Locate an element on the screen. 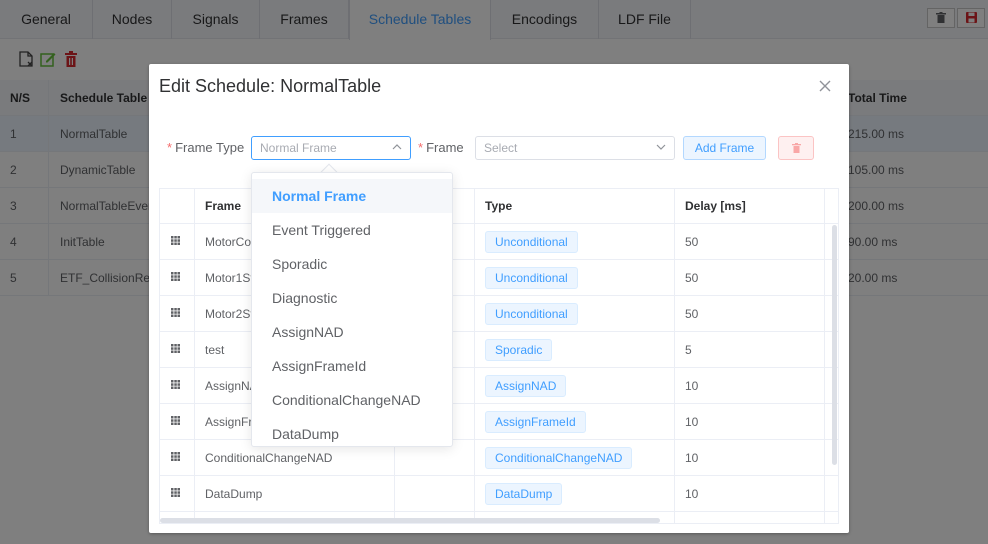 This screenshot has width=988, height=544. delete-frame-button is located at coordinates (796, 148).